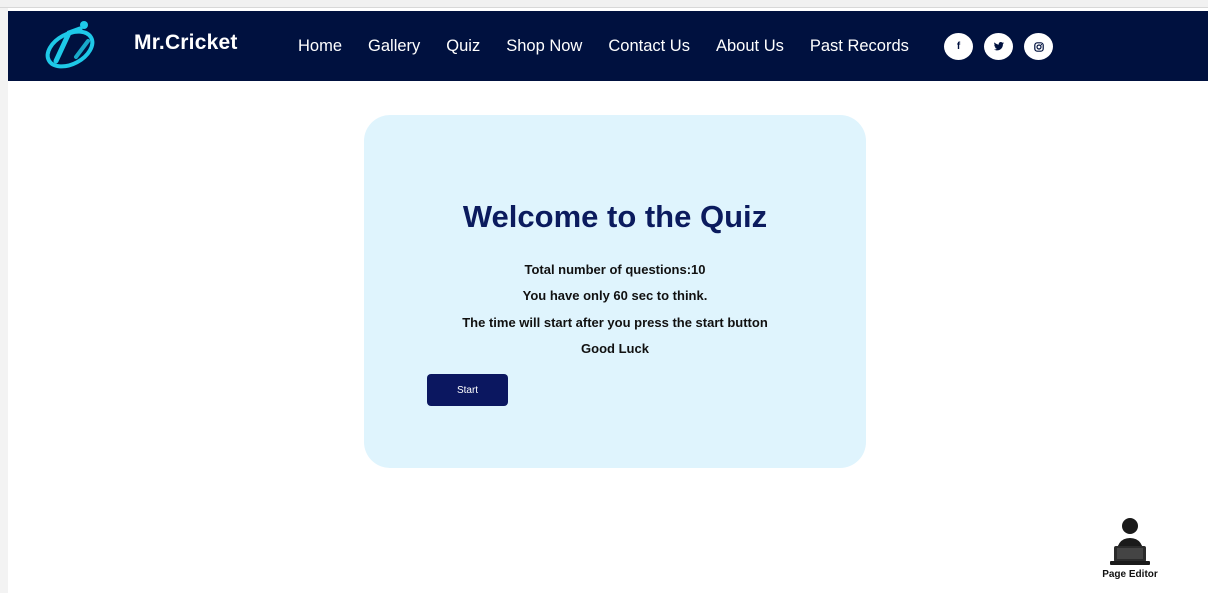 Image resolution: width=1208 pixels, height=593 pixels. What do you see at coordinates (615, 295) in the screenshot?
I see `quiz-info-time-limit: You have only 60 sec to think.` at bounding box center [615, 295].